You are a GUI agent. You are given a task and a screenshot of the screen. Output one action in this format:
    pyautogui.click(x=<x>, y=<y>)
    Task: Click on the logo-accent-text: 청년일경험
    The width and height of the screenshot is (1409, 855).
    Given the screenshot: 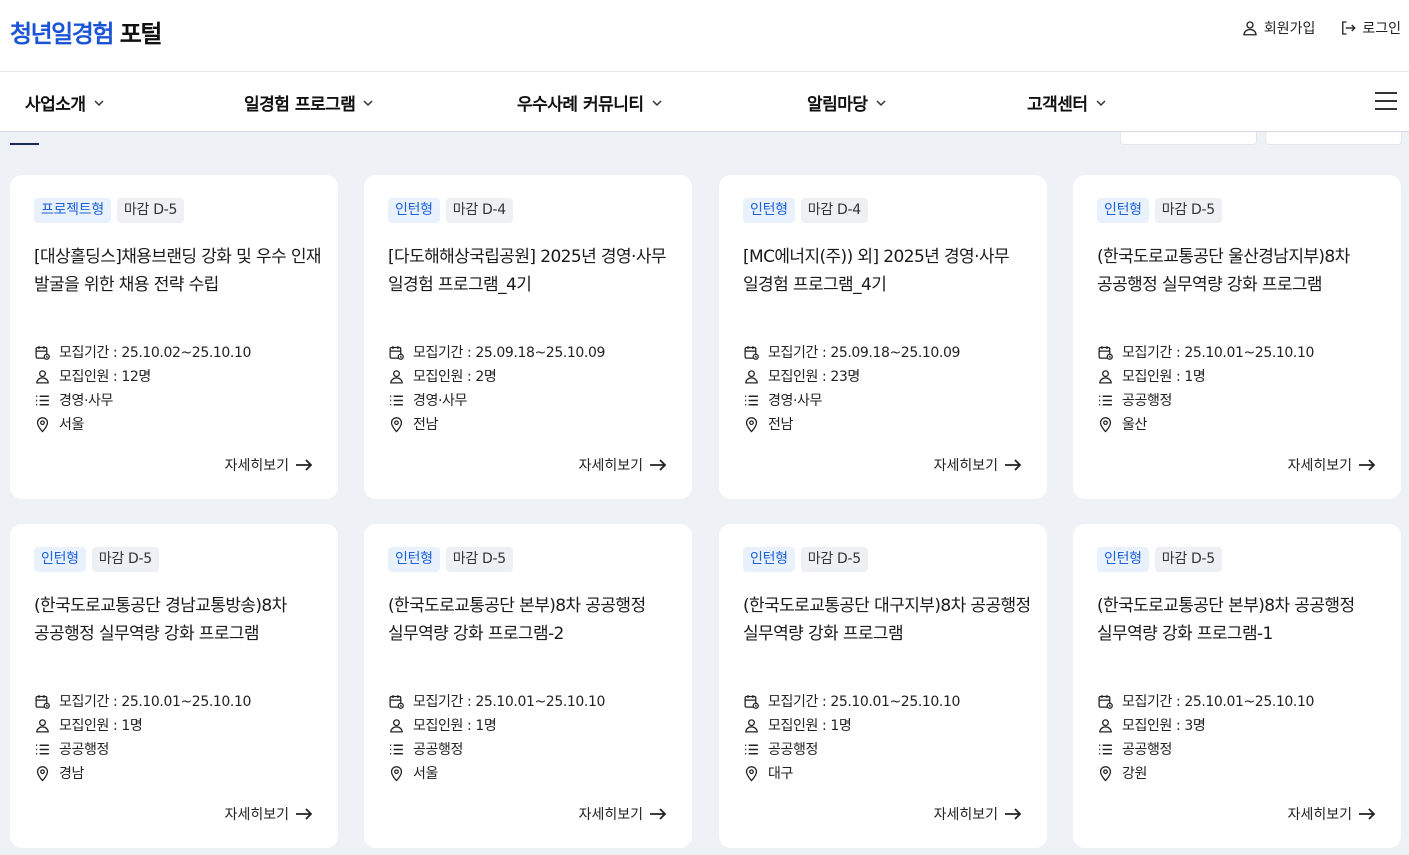 What is the action you would take?
    pyautogui.click(x=62, y=34)
    